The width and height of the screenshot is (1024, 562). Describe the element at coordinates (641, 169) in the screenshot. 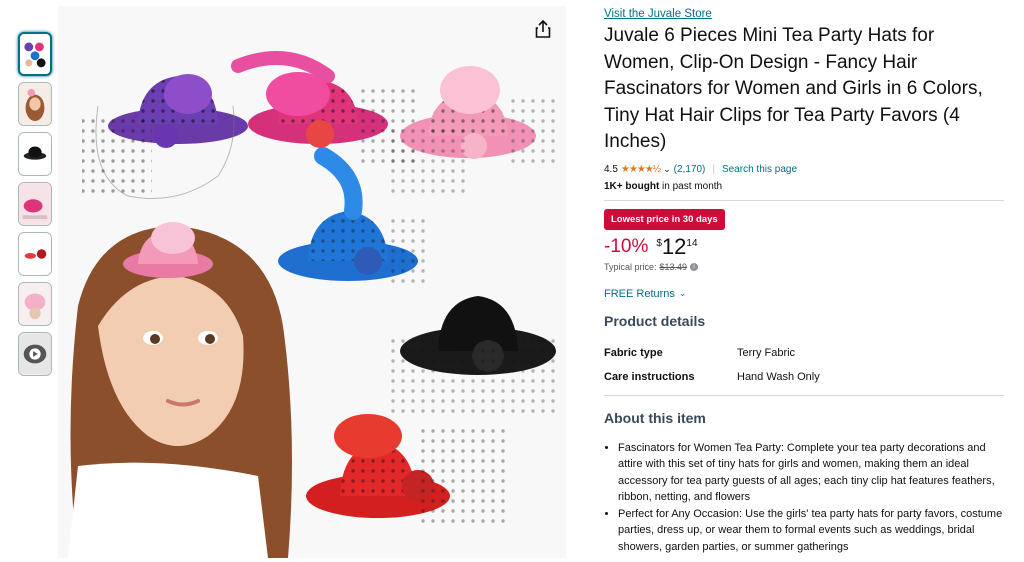

I see `star-rating-icon: ★★★★½` at that location.